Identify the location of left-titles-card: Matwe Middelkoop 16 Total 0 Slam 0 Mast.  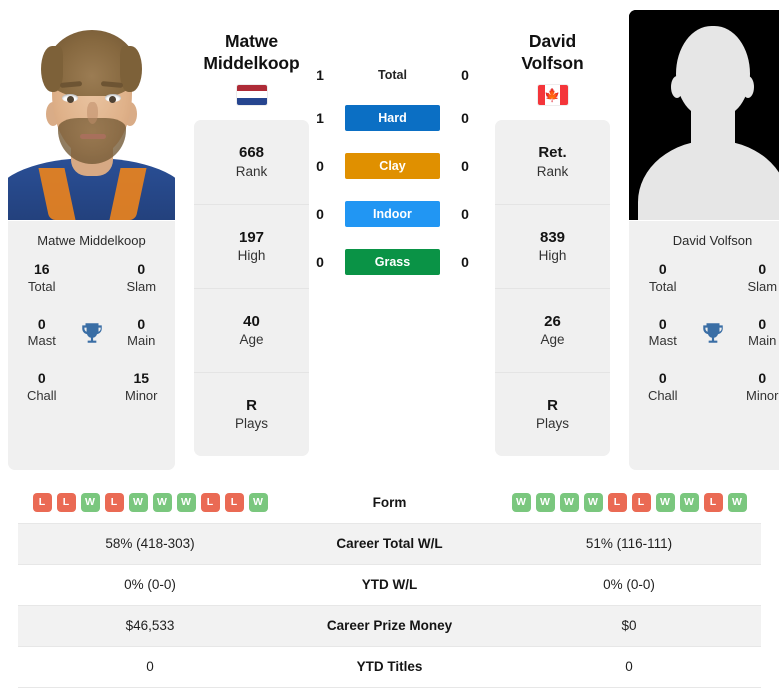
(91, 345).